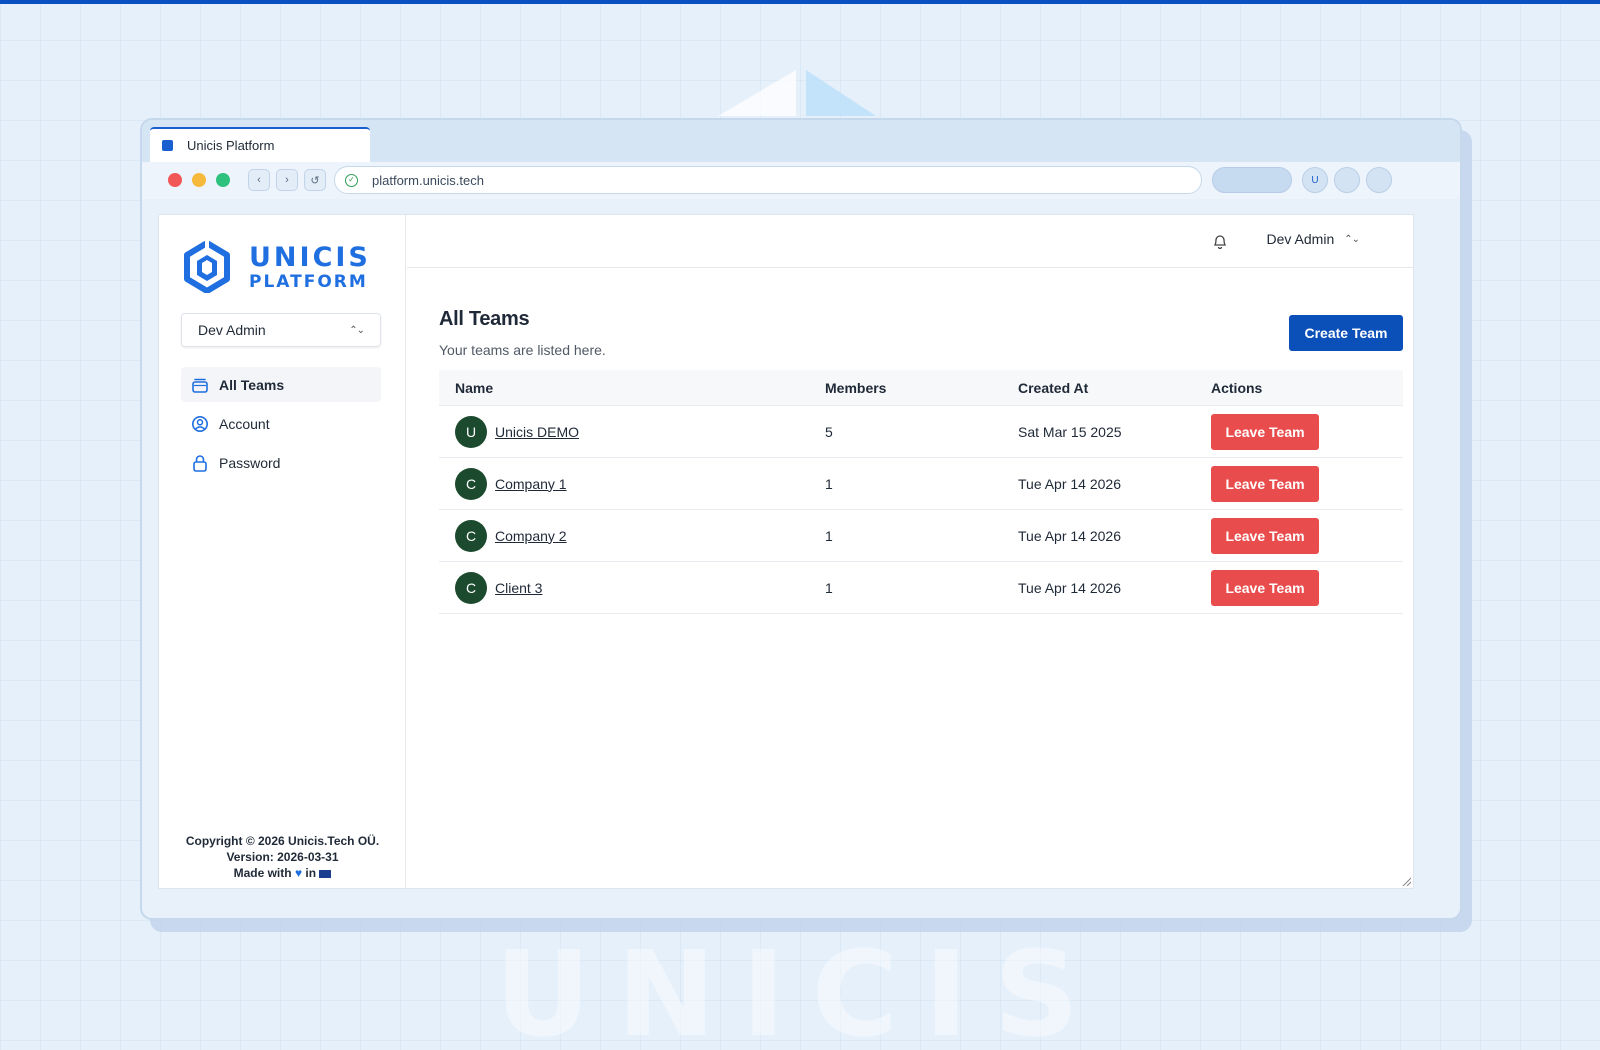 Image resolution: width=1600 pixels, height=1050 pixels. What do you see at coordinates (200, 385) in the screenshot?
I see `teams-icon` at bounding box center [200, 385].